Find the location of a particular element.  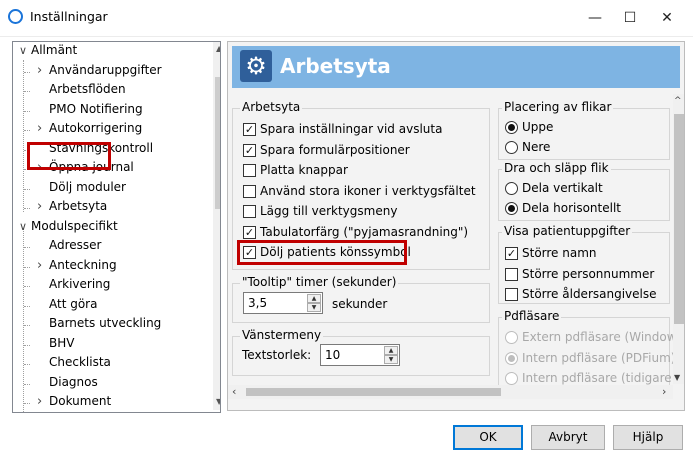

tooltip-unit-label: sekunder is located at coordinates (360, 304).